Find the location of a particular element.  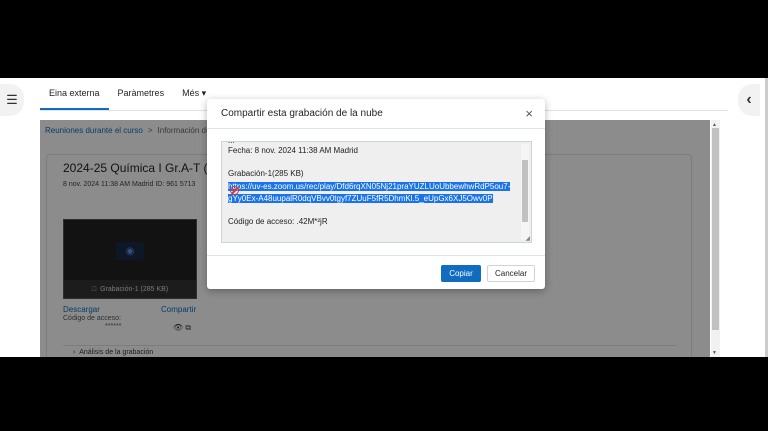

dialog-header-divider is located at coordinates (376, 128).